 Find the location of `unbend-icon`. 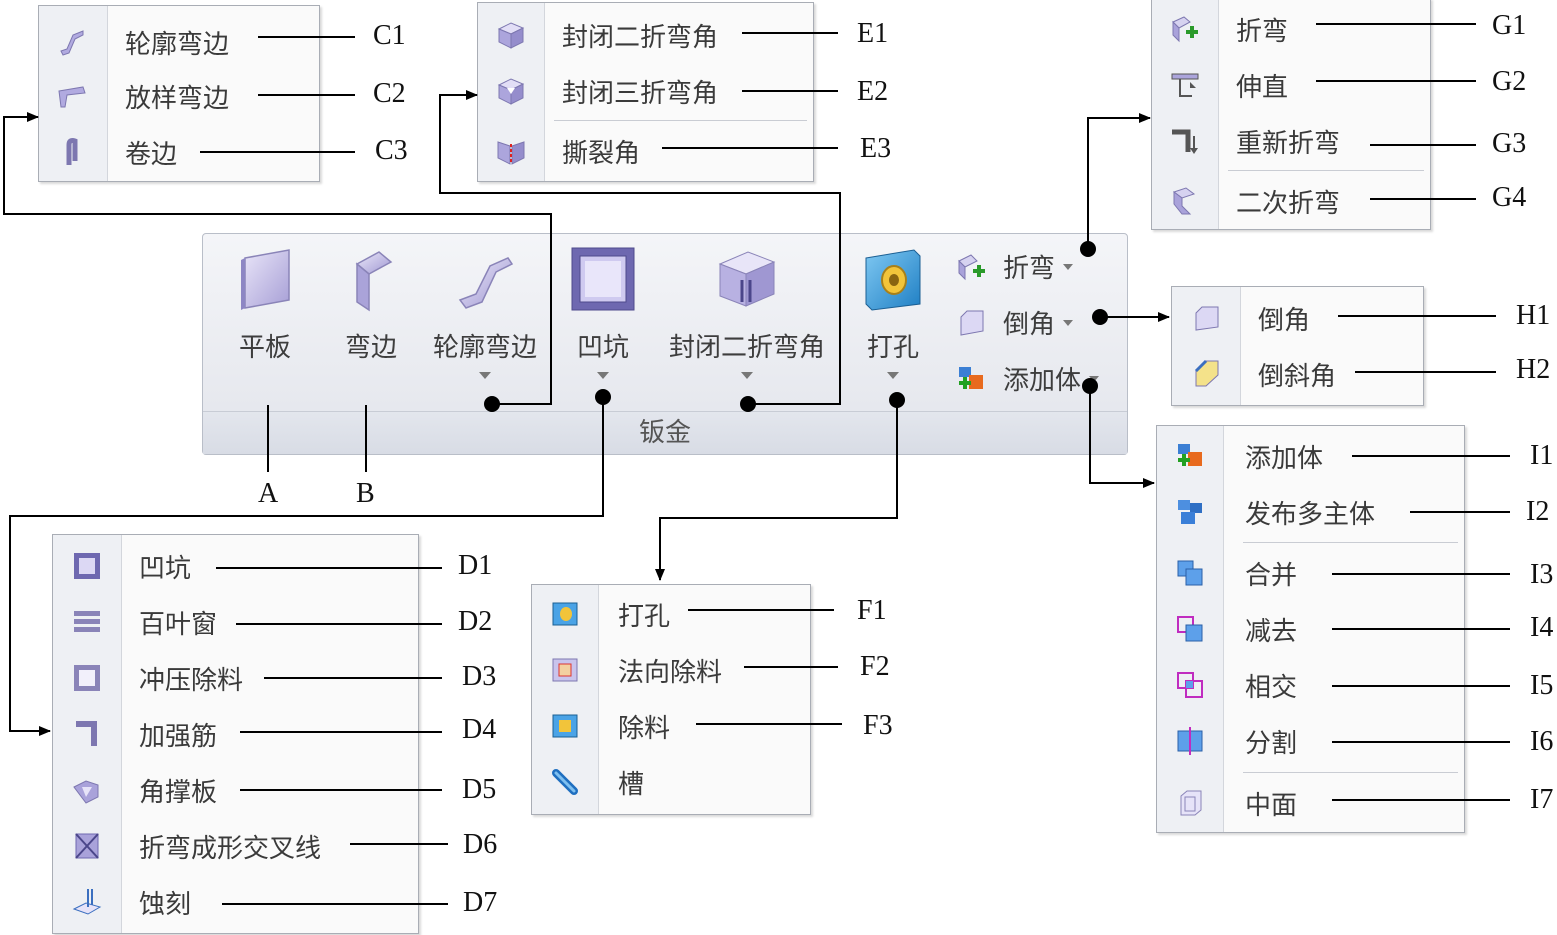

unbend-icon is located at coordinates (1185, 85).